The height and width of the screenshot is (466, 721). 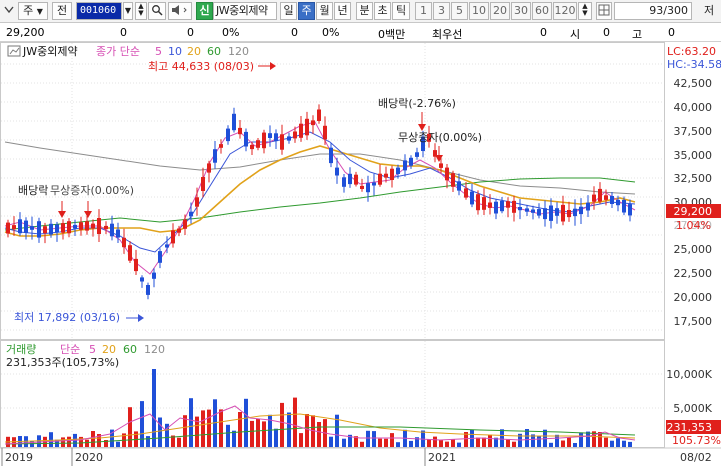 I want to click on y-tick-22500: 22,500, so click(x=693, y=273).